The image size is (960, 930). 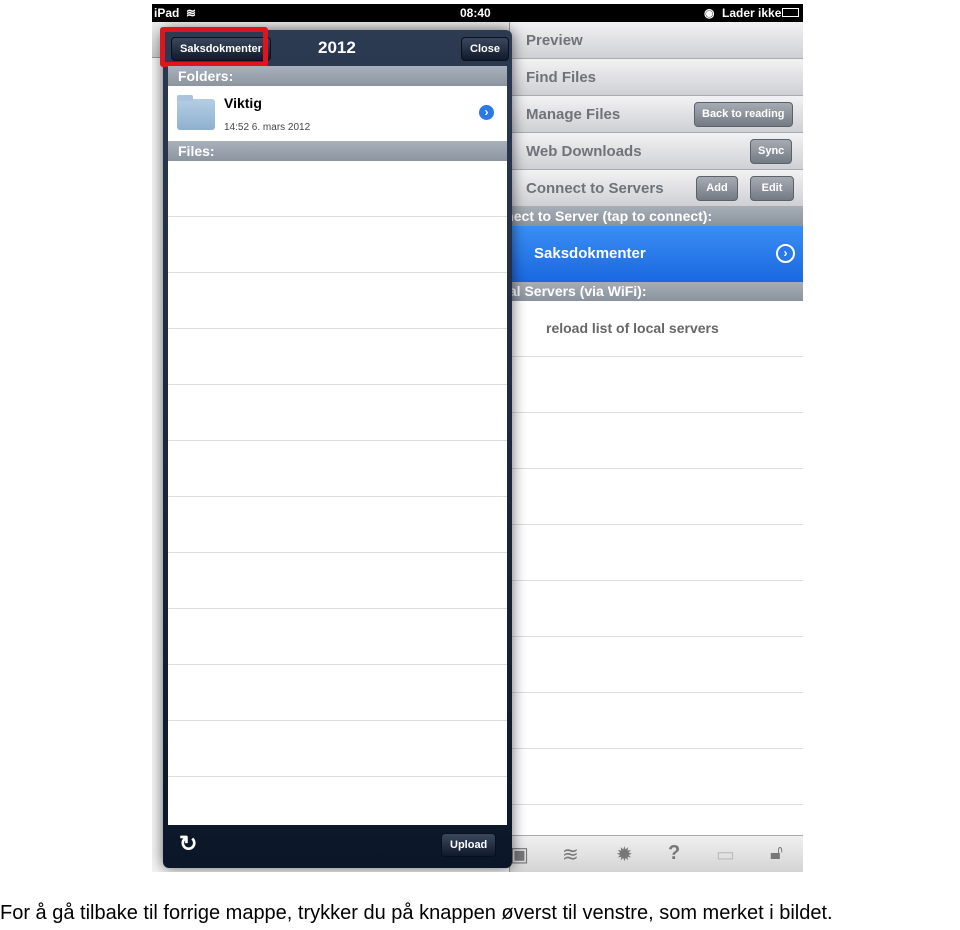 I want to click on menu-web-downloads: Web Downloads Sync, so click(x=656, y=151).